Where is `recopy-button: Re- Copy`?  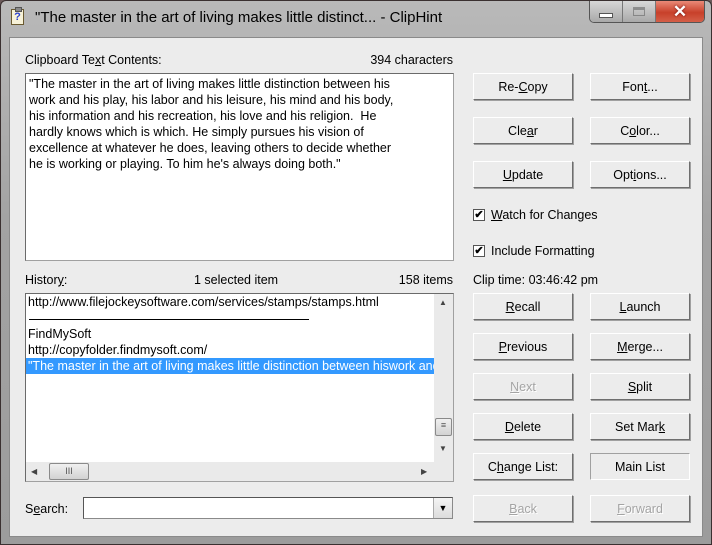 recopy-button: Re- Copy is located at coordinates (523, 86).